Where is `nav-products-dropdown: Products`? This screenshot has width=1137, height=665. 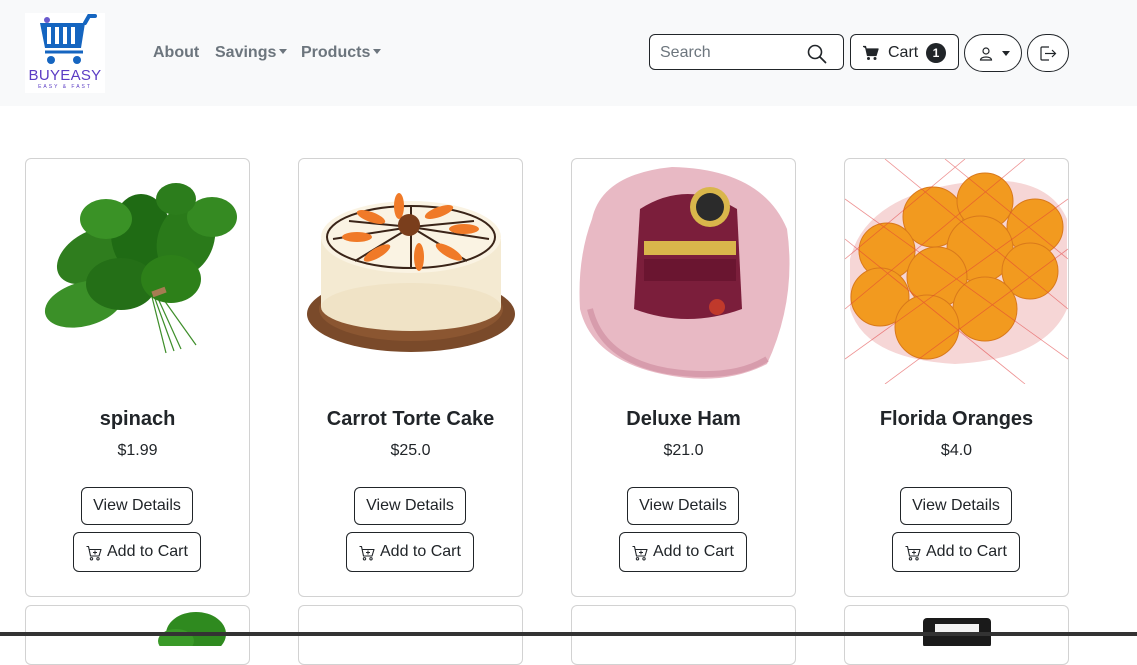 nav-products-dropdown: Products is located at coordinates (341, 53).